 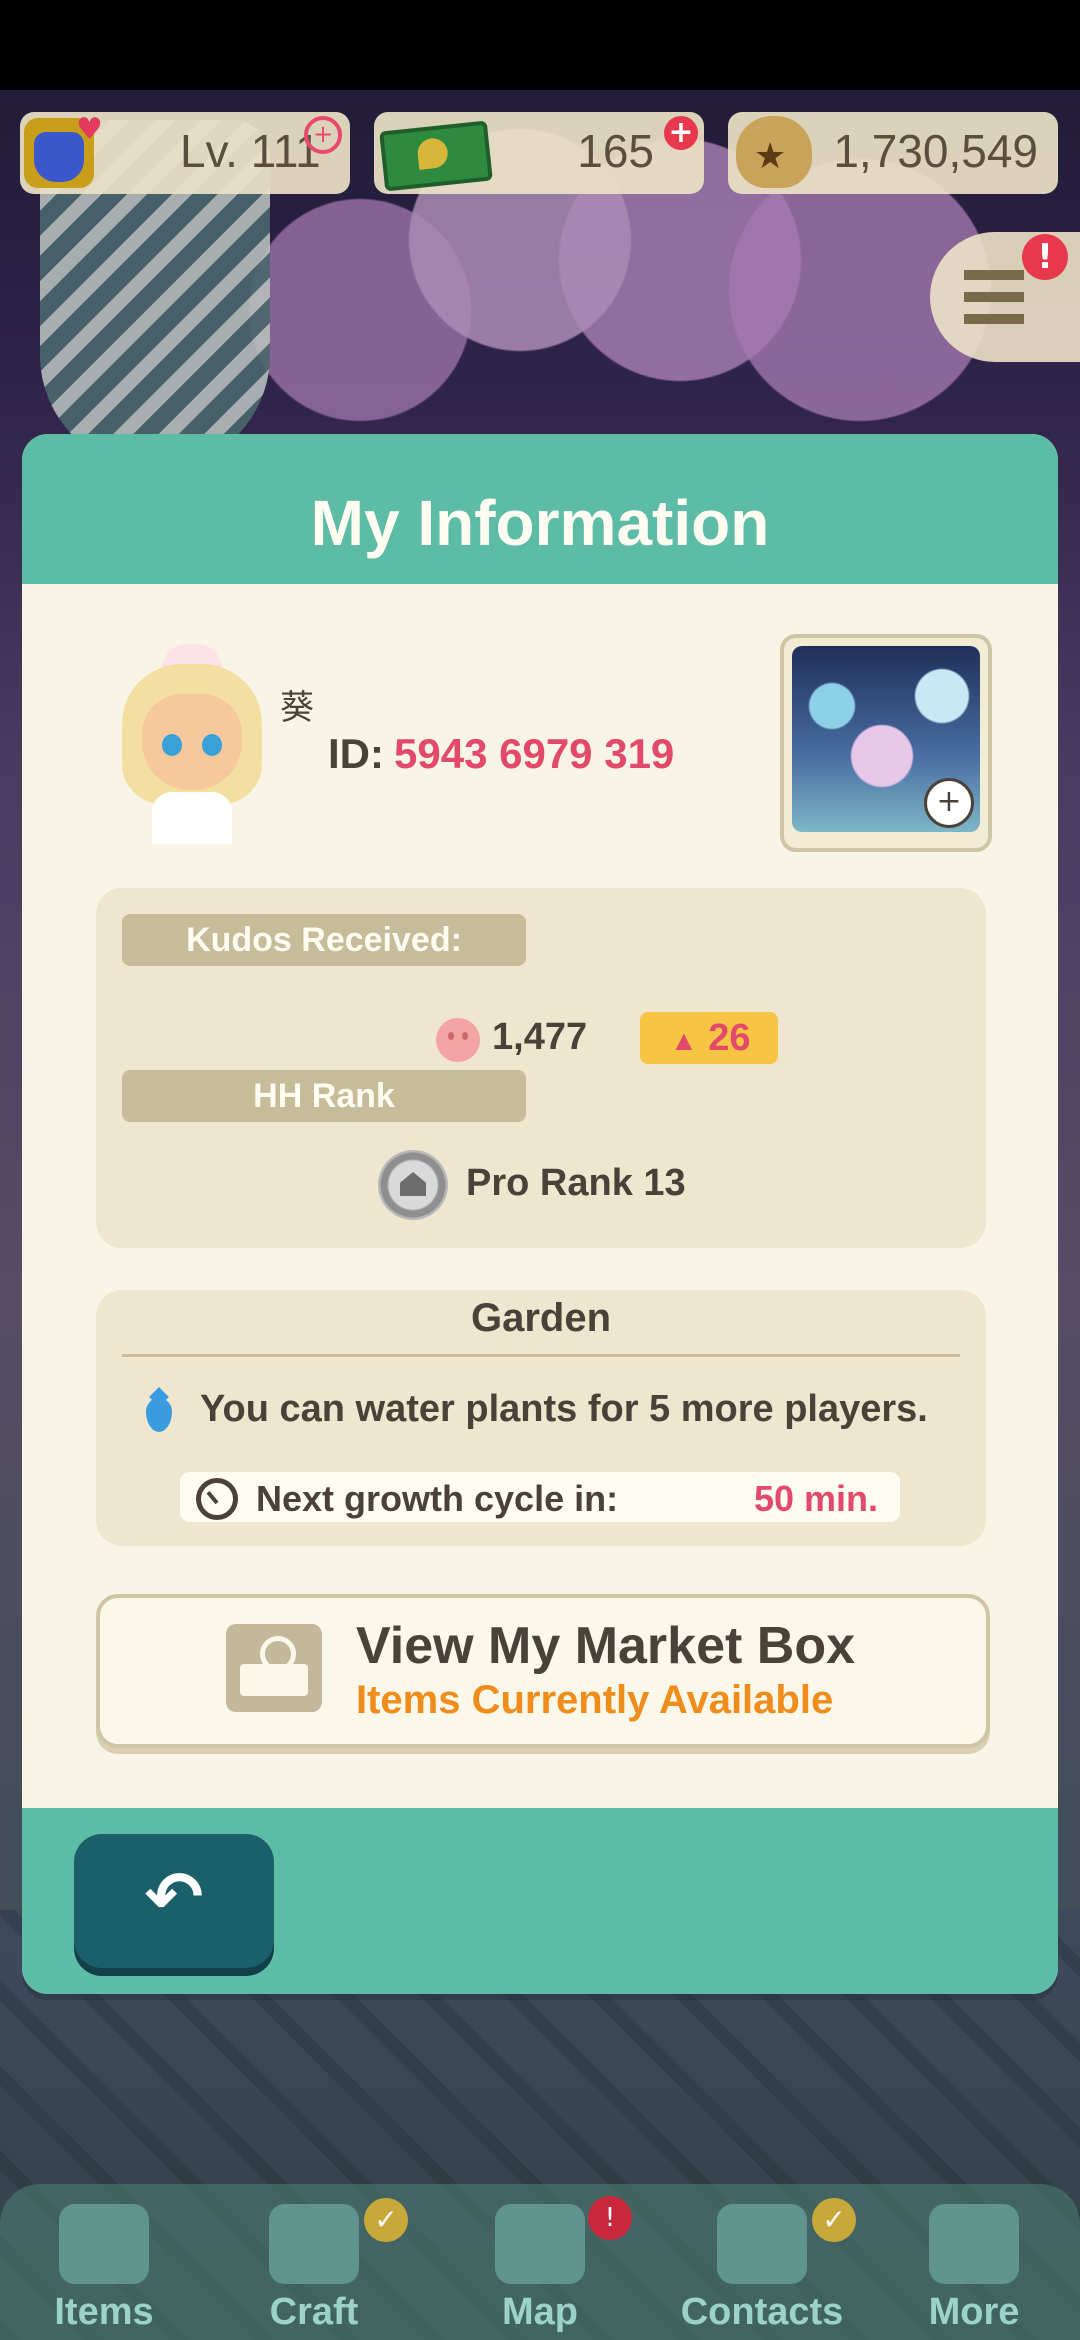 What do you see at coordinates (762, 2244) in the screenshot?
I see `cat-icon` at bounding box center [762, 2244].